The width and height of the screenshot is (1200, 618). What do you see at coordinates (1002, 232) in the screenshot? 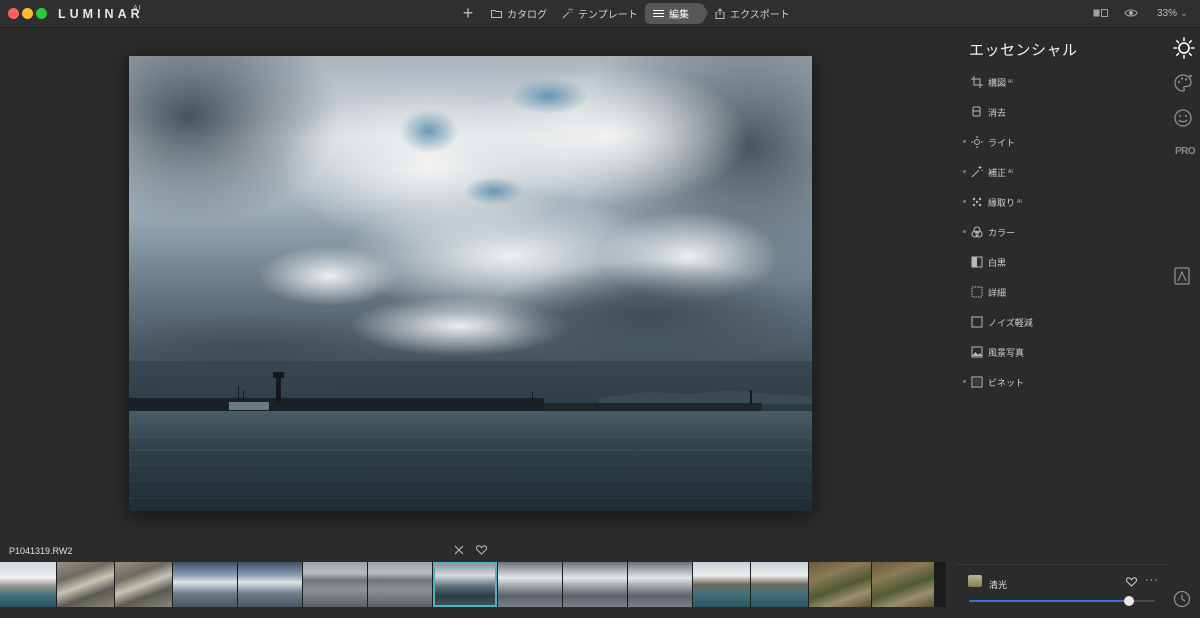
I see `tool-label: カラー` at bounding box center [1002, 232].